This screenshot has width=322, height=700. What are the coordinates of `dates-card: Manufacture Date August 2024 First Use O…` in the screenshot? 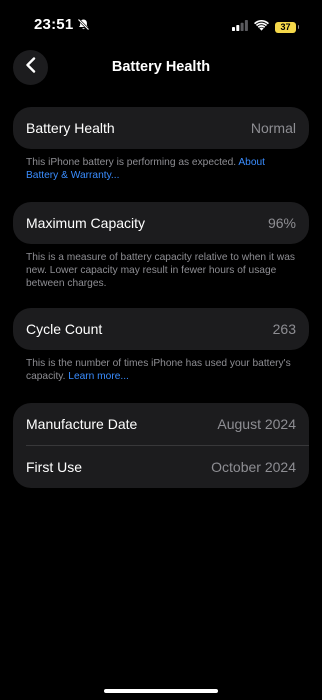 It's located at (161, 445).